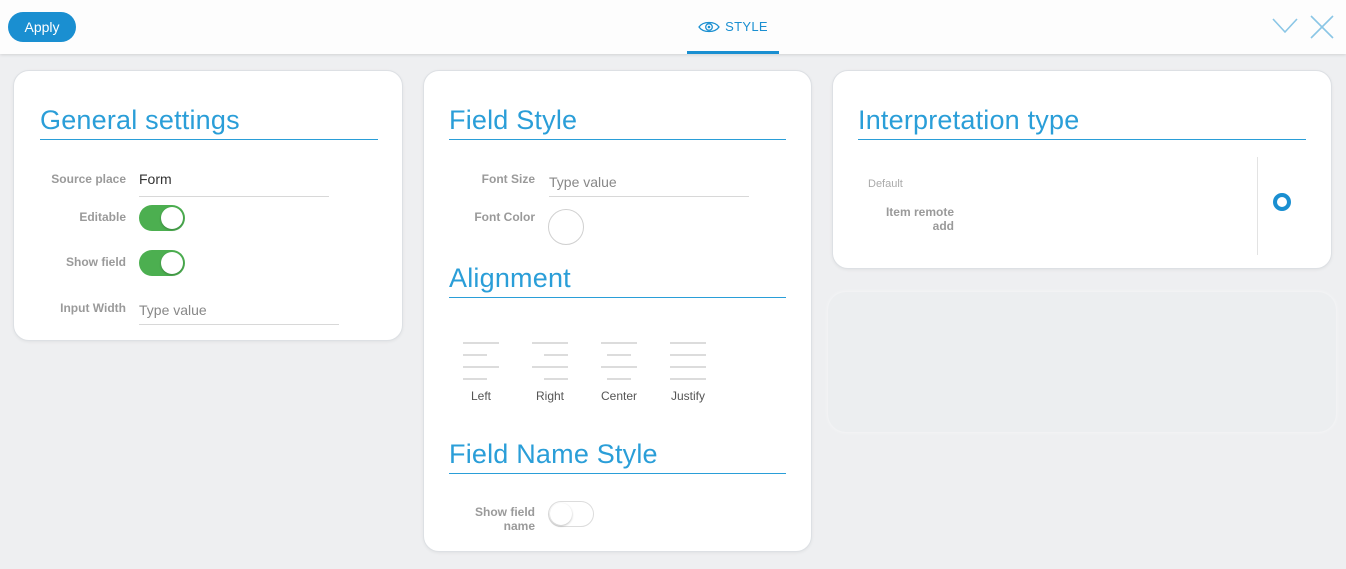 The height and width of the screenshot is (569, 1346). Describe the element at coordinates (687, 396) in the screenshot. I see `align-justify-label: Justify` at that location.